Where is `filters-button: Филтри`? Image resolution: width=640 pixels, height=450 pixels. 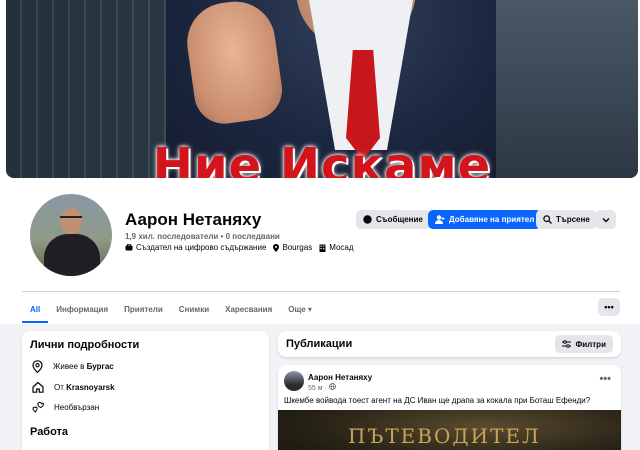 filters-button: Филтри is located at coordinates (584, 344).